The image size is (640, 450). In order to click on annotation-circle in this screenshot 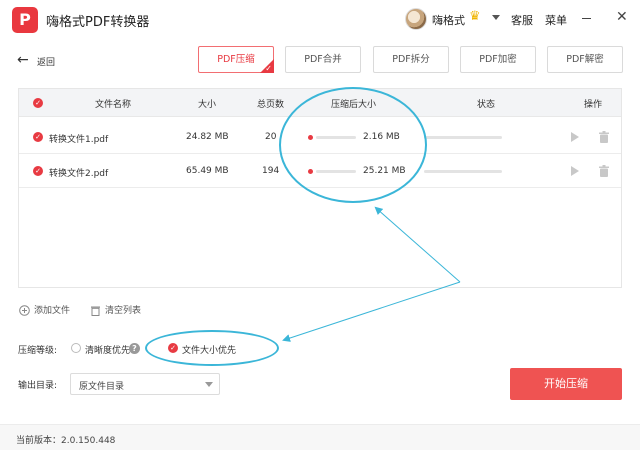, I will do `click(353, 145)`.